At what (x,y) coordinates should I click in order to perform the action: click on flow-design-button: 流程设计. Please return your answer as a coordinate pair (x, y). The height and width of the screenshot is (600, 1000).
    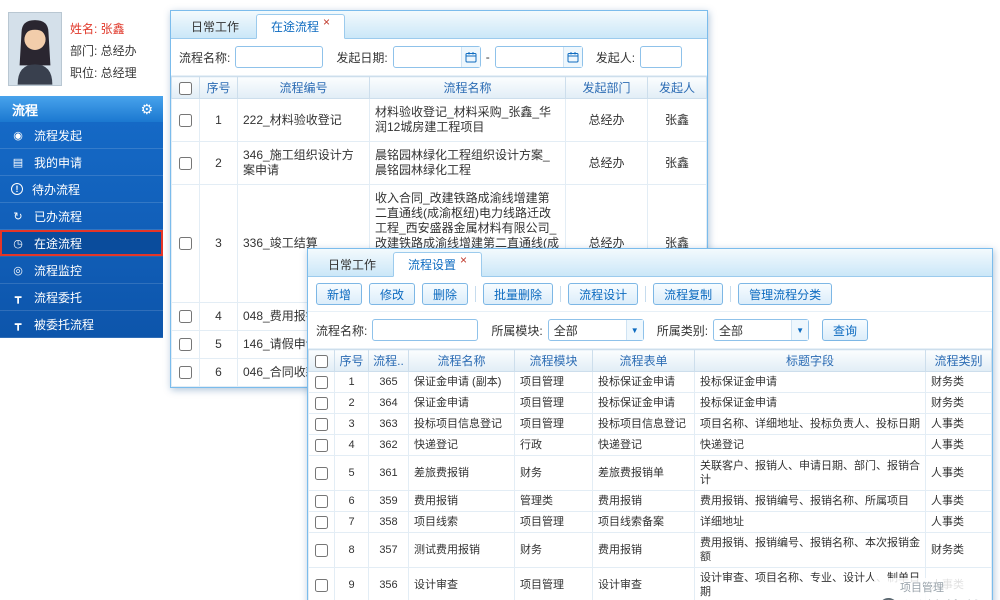
    Looking at the image, I should click on (603, 294).